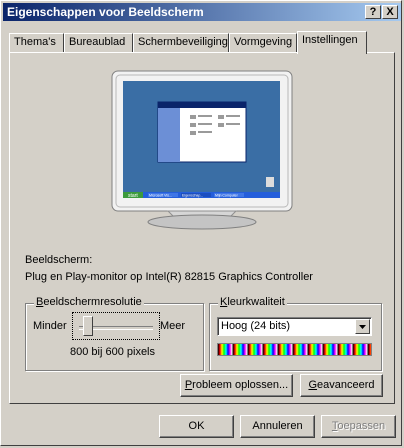  I want to click on color-quality-group-label: Kleurkwaliteit, so click(252, 302).